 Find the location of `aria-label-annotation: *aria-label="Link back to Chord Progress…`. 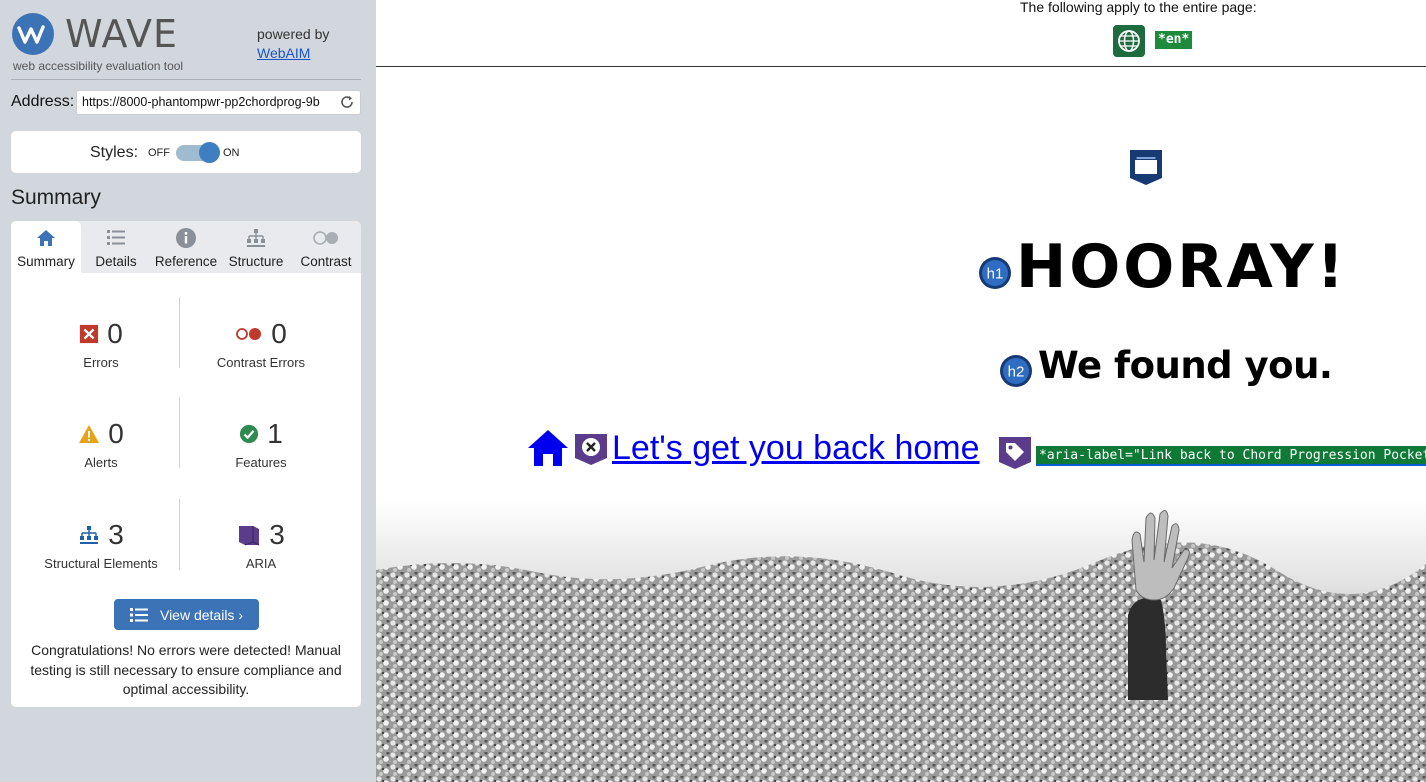

aria-label-annotation: *aria-label="Link back to Chord Progress… is located at coordinates (1231, 456).